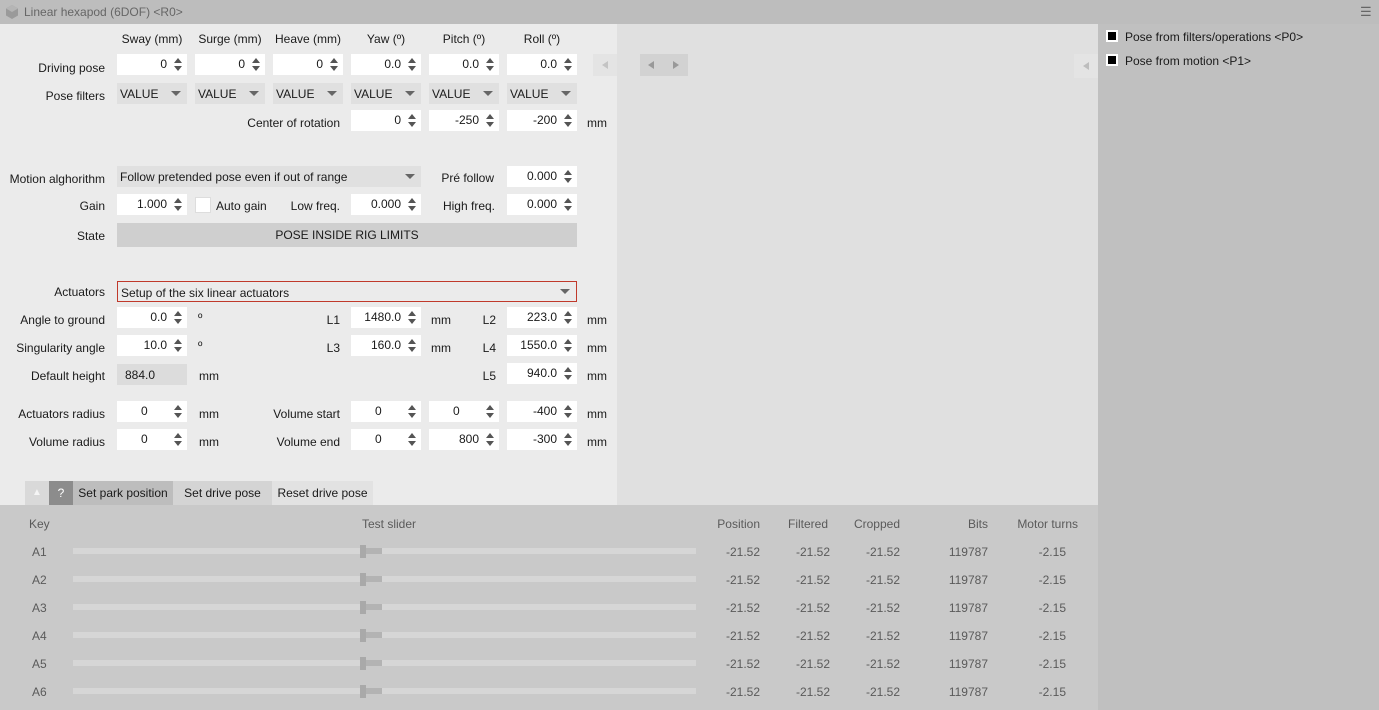 This screenshot has height=710, width=1379. Describe the element at coordinates (123, 493) in the screenshot. I see `set-park-position-tab: Set park position` at that location.